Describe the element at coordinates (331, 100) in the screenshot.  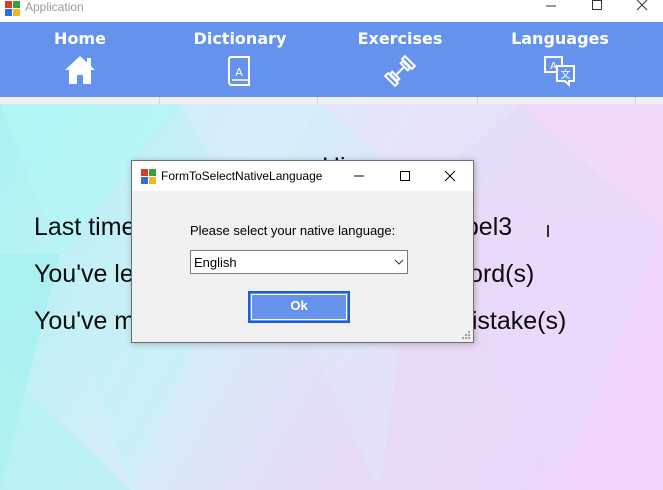
I see `tab-strip` at that location.